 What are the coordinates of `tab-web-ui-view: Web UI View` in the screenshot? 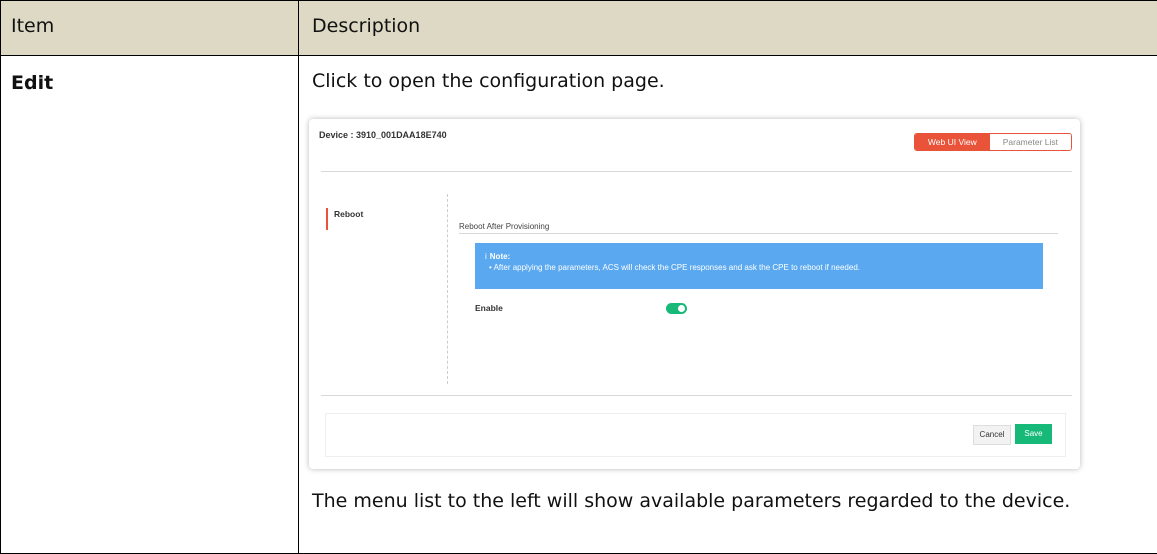 It's located at (952, 142).